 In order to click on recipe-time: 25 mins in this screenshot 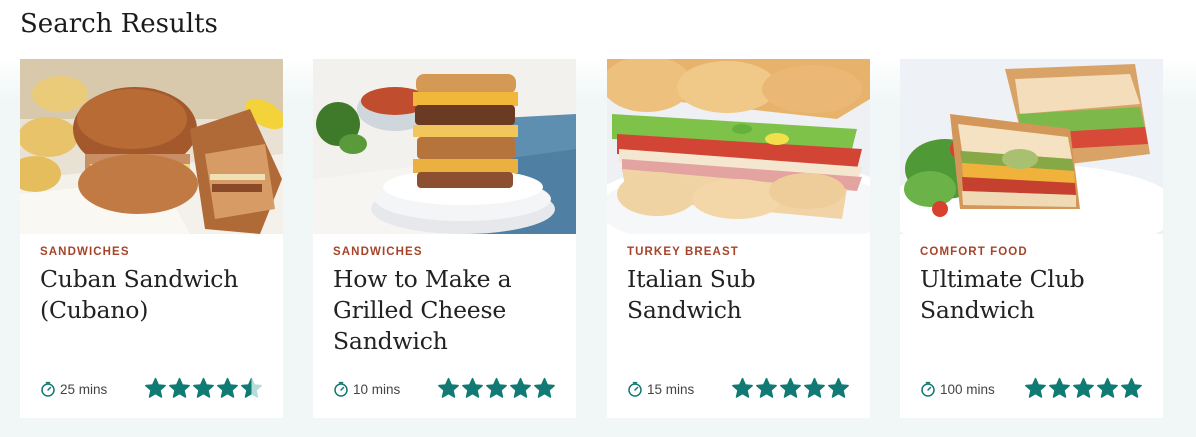, I will do `click(73, 389)`.